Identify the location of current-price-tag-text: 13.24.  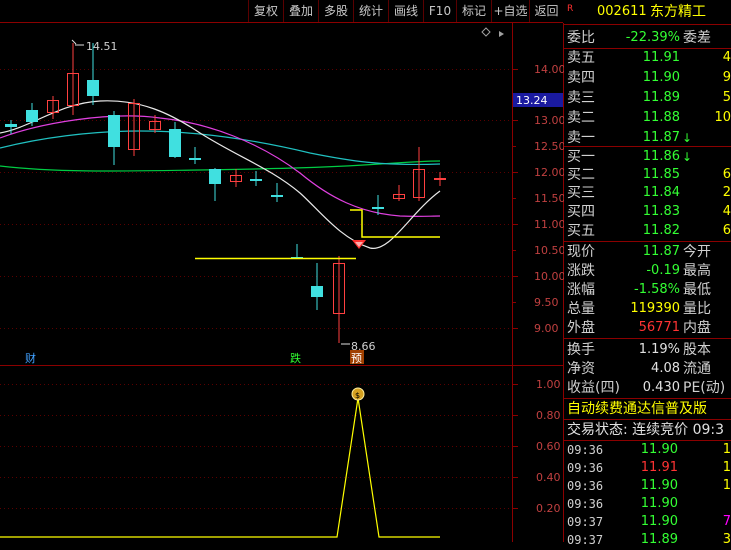
(532, 100).